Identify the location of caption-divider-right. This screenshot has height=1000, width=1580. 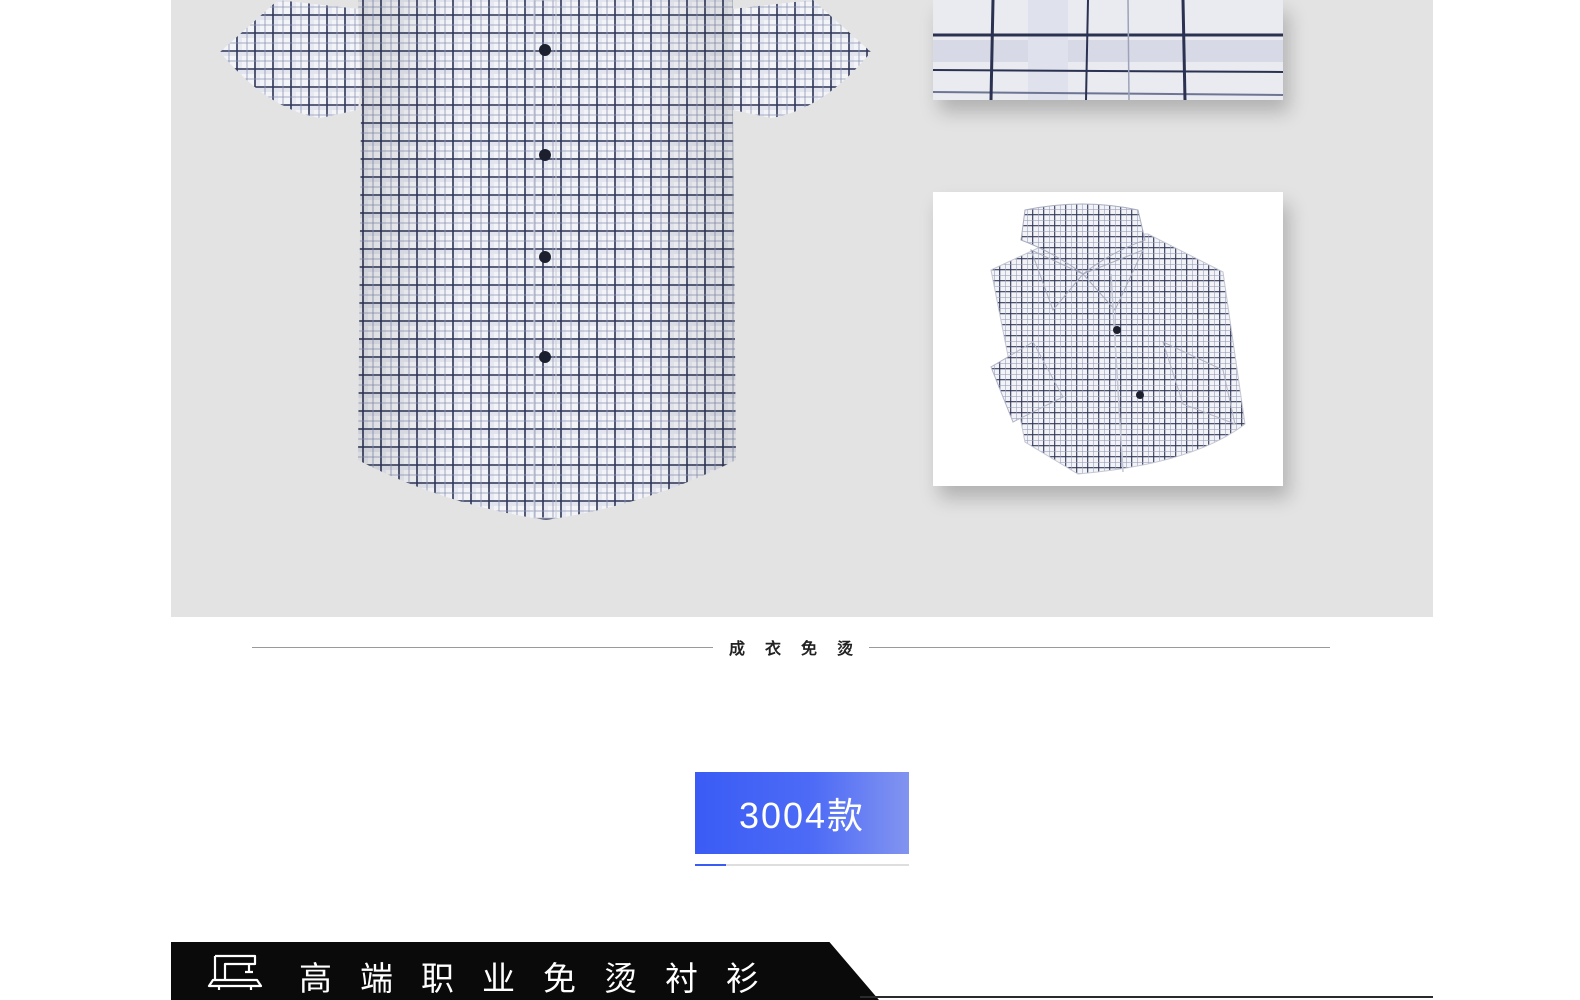
(1100, 647).